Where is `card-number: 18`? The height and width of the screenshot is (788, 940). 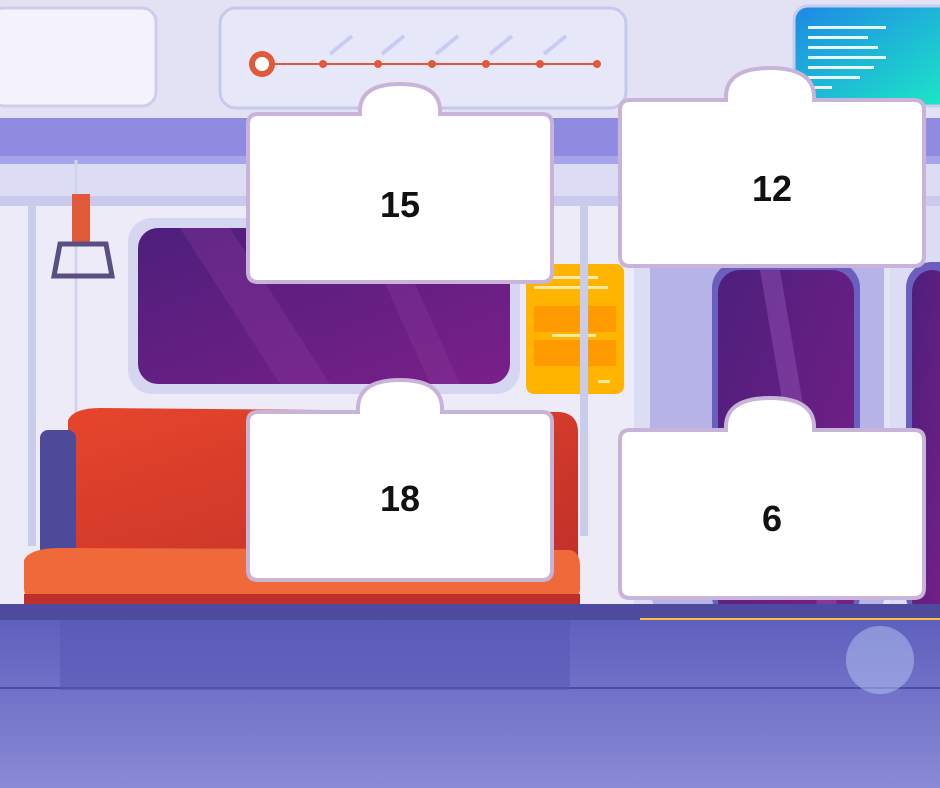 card-number: 18 is located at coordinates (400, 498).